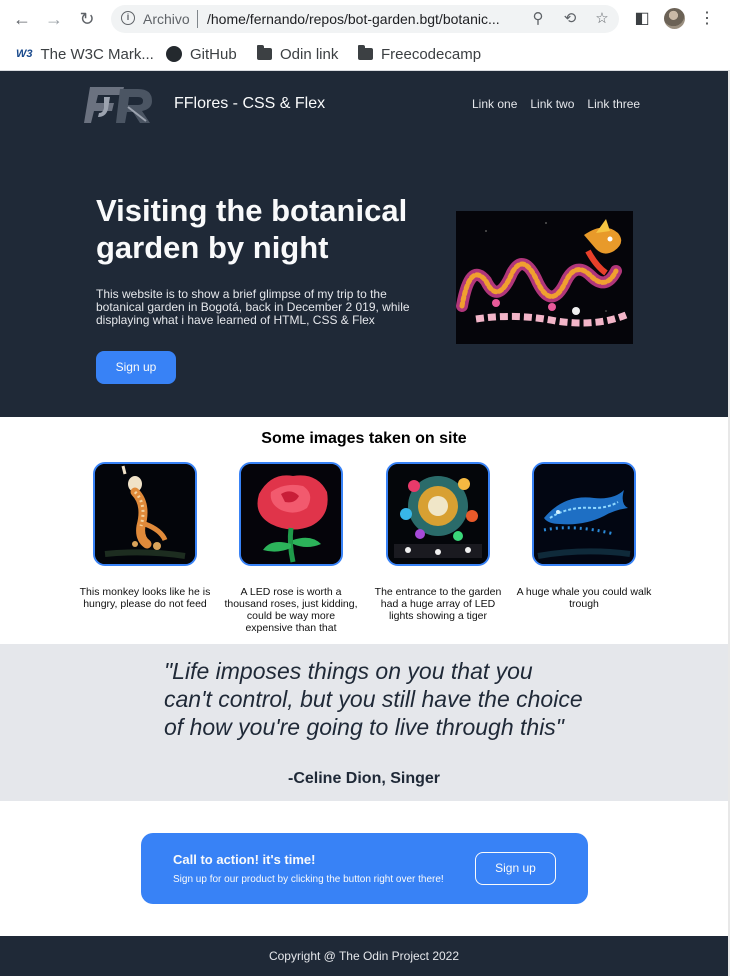 The width and height of the screenshot is (730, 976). What do you see at coordinates (291, 514) in the screenshot?
I see `rose-lantern-image` at bounding box center [291, 514].